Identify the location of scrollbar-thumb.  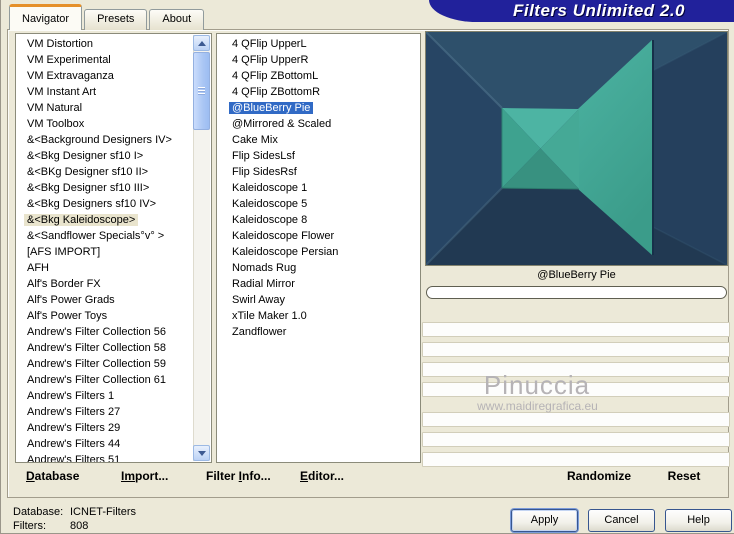
(201, 91).